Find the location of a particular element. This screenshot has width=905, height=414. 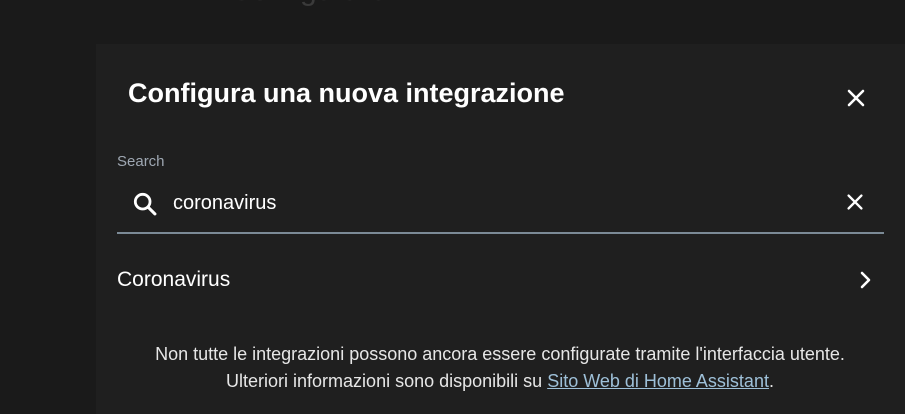

close-dialog-button is located at coordinates (856, 98).